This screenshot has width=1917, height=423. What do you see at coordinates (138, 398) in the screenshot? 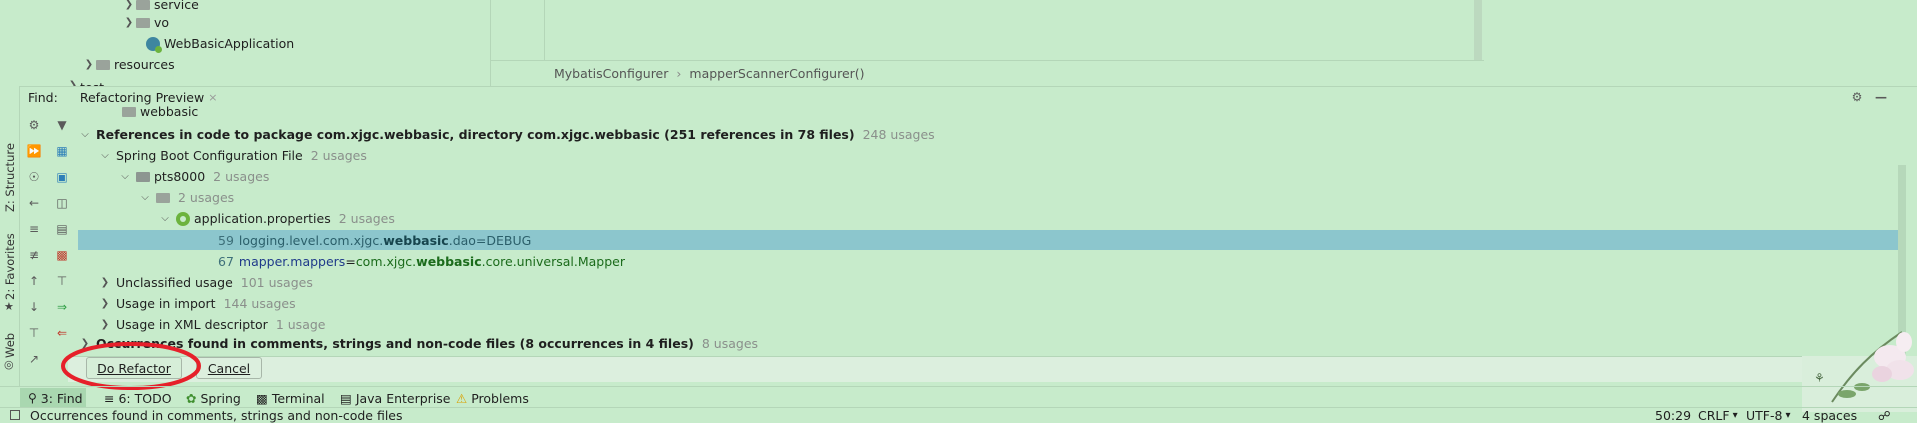
I see `tab-todo: ≡ 6: TODO` at bounding box center [138, 398].